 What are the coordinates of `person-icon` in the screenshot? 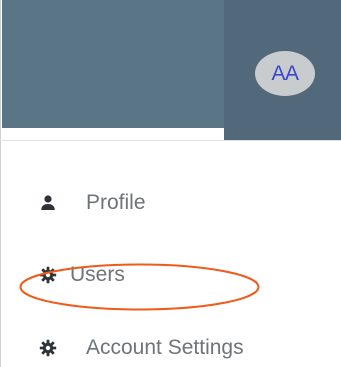 It's located at (48, 203).